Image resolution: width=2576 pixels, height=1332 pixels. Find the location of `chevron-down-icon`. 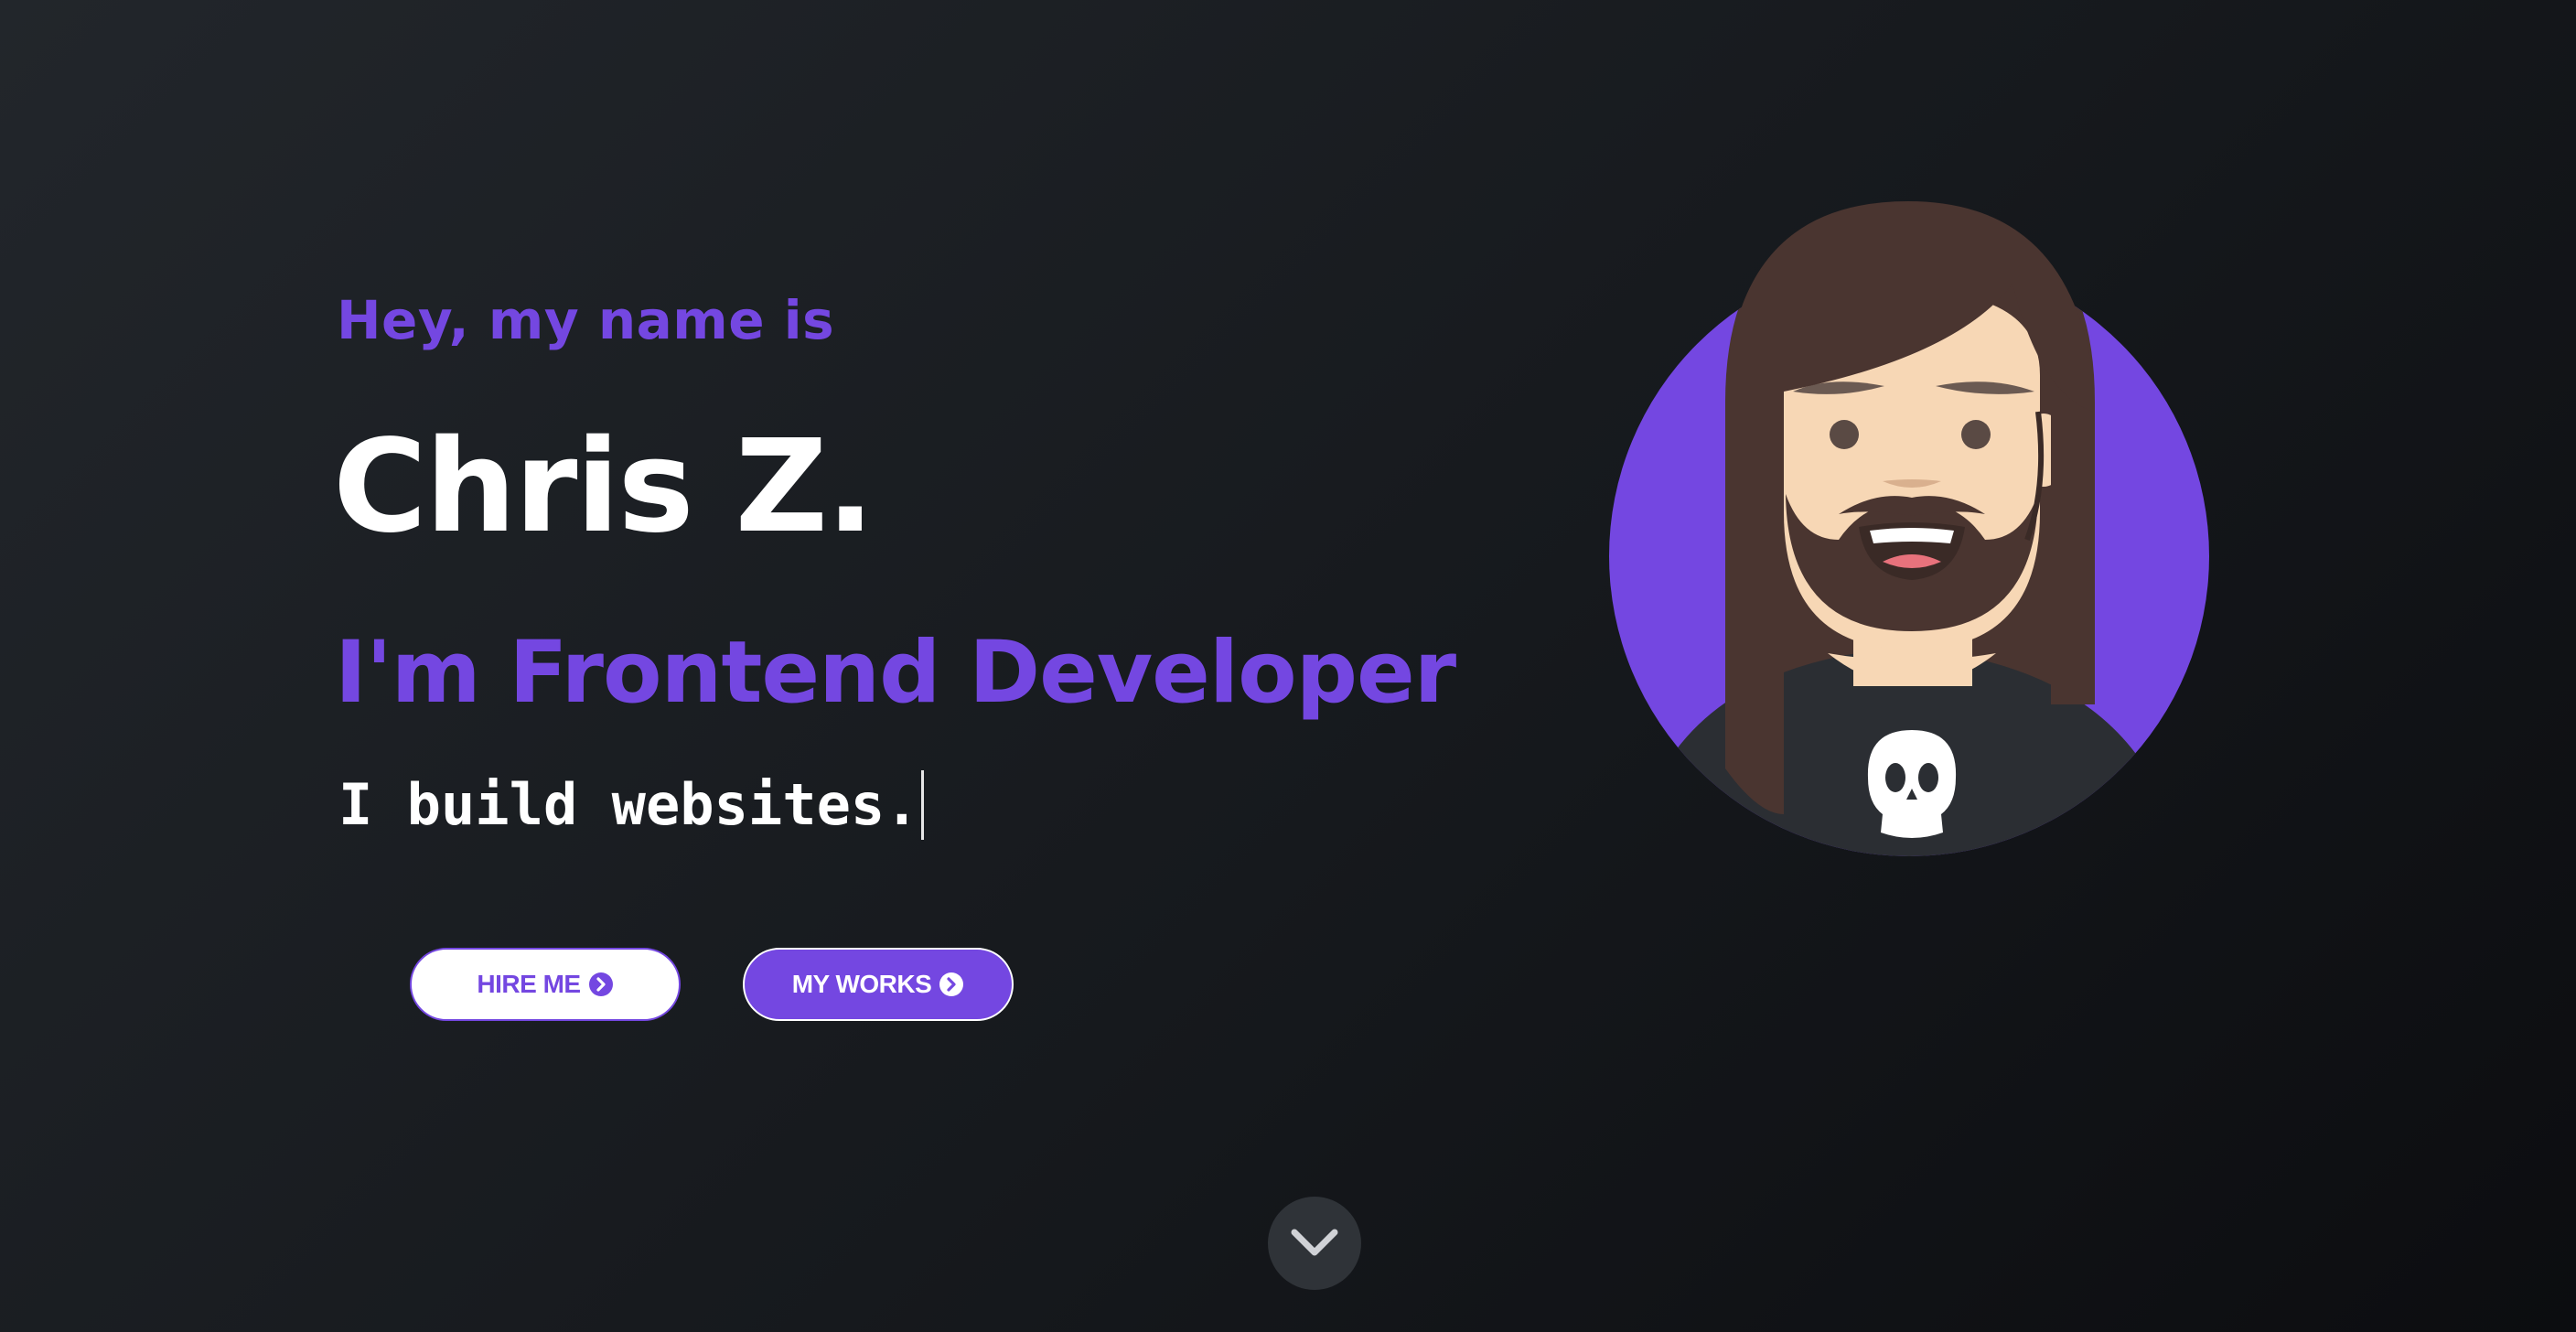

chevron-down-icon is located at coordinates (1314, 1243).